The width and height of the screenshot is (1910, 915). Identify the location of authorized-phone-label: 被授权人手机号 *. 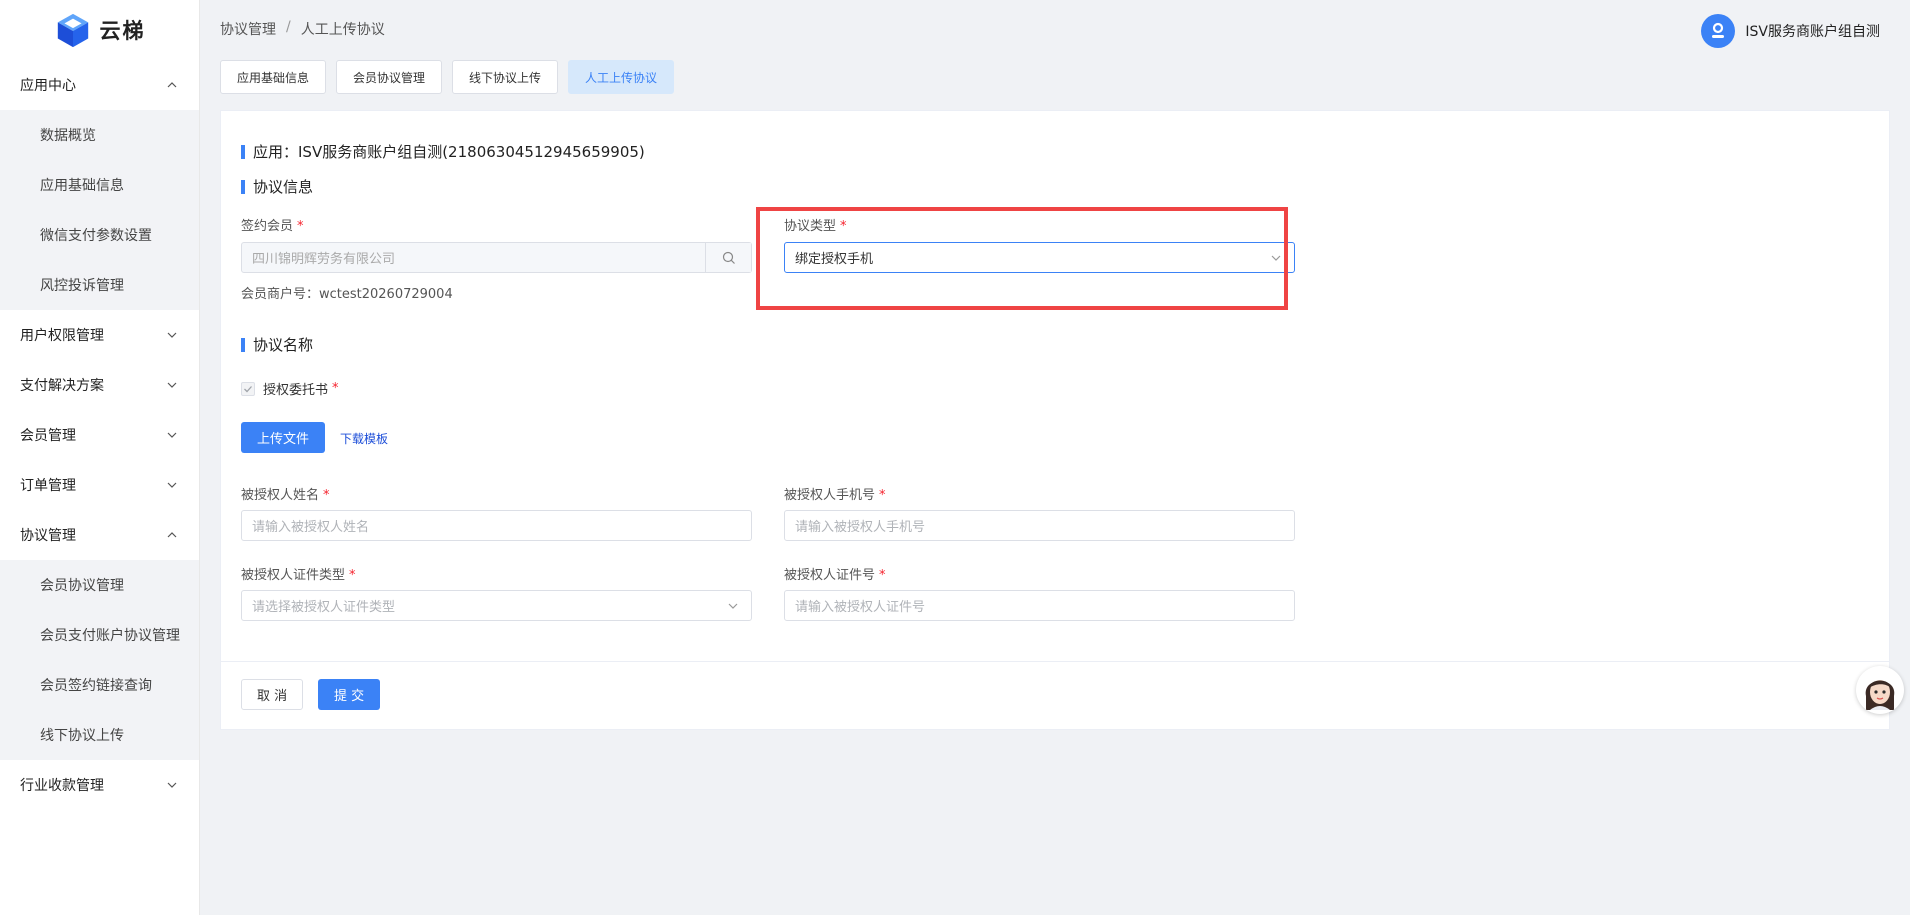
(835, 493).